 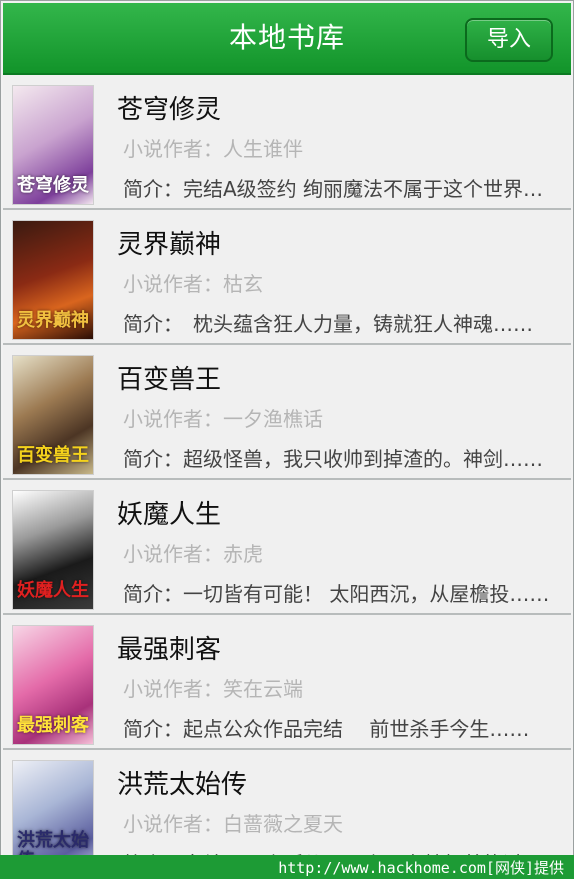 What do you see at coordinates (193, 554) in the screenshot?
I see `book-author: 小说作者：赤虎` at bounding box center [193, 554].